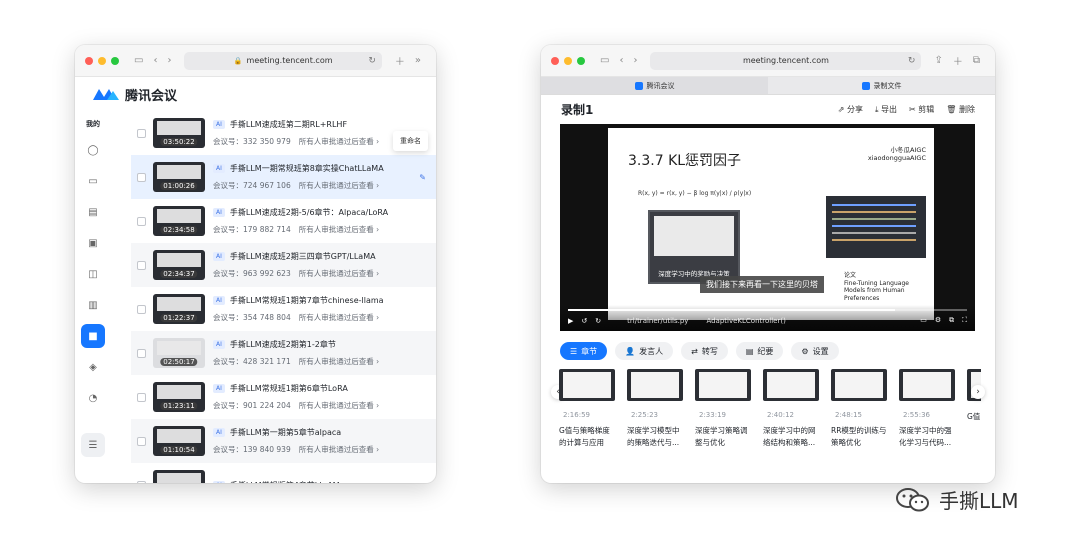 The width and height of the screenshot is (1080, 551). Describe the element at coordinates (324, 300) in the screenshot. I see `recording-title: AI 手撕LLM常规班1期第7章节chinese-llama` at that location.